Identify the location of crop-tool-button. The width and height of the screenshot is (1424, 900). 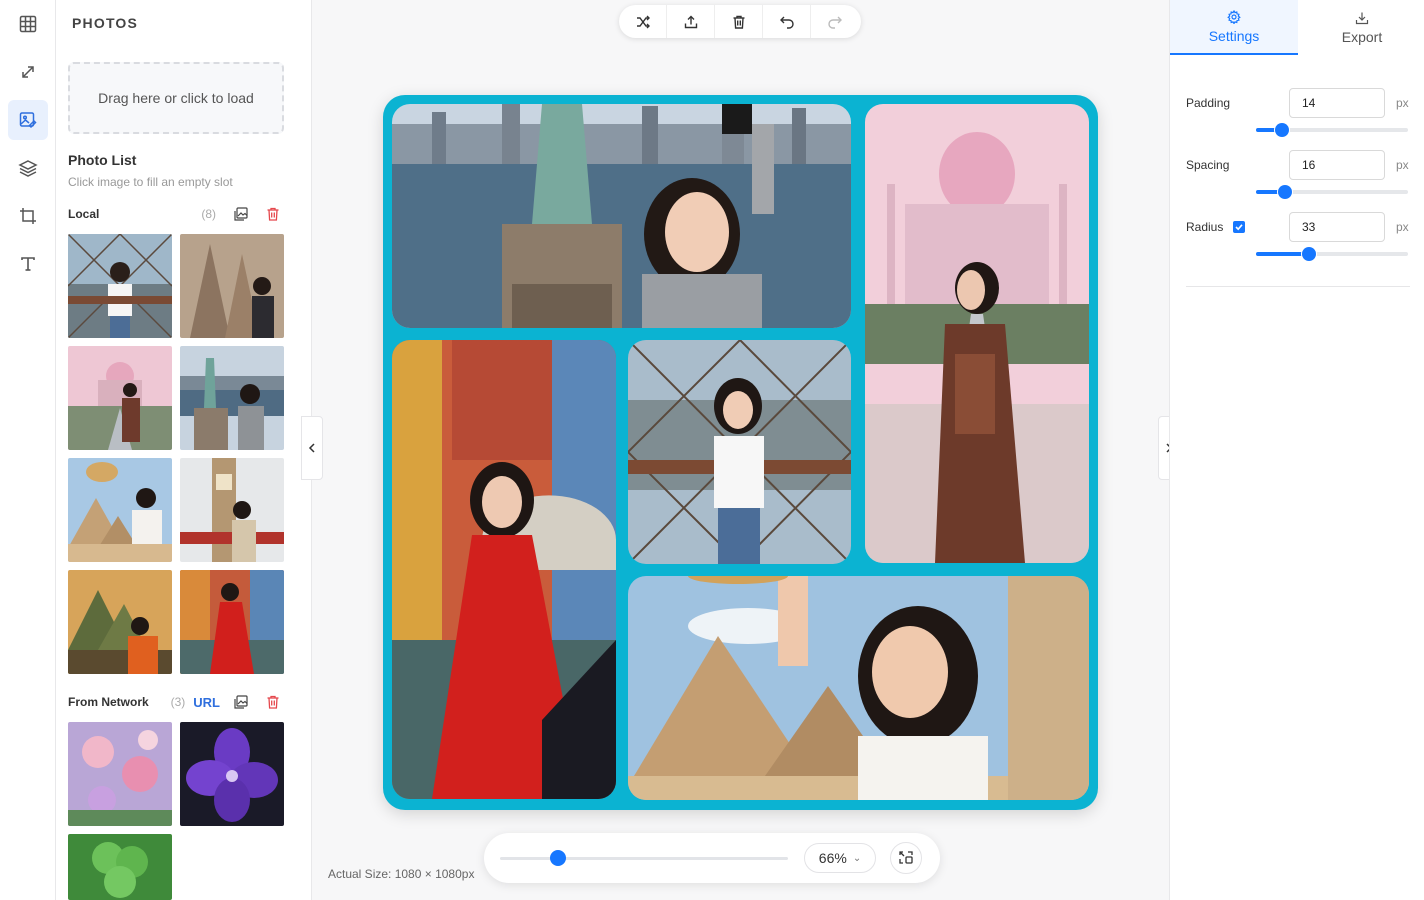
(28, 216).